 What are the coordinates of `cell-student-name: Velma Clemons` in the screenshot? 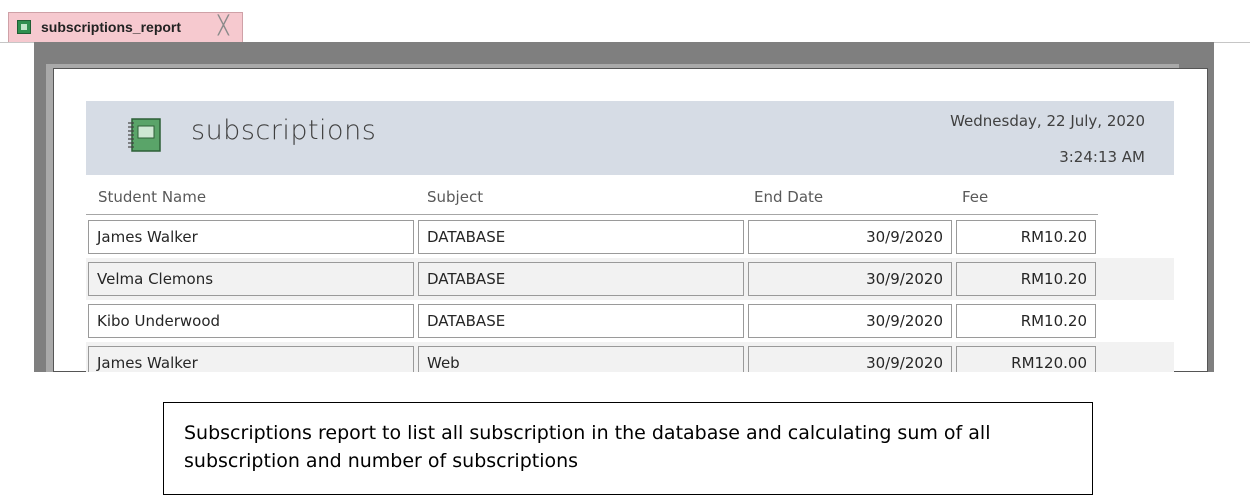 It's located at (251, 279).